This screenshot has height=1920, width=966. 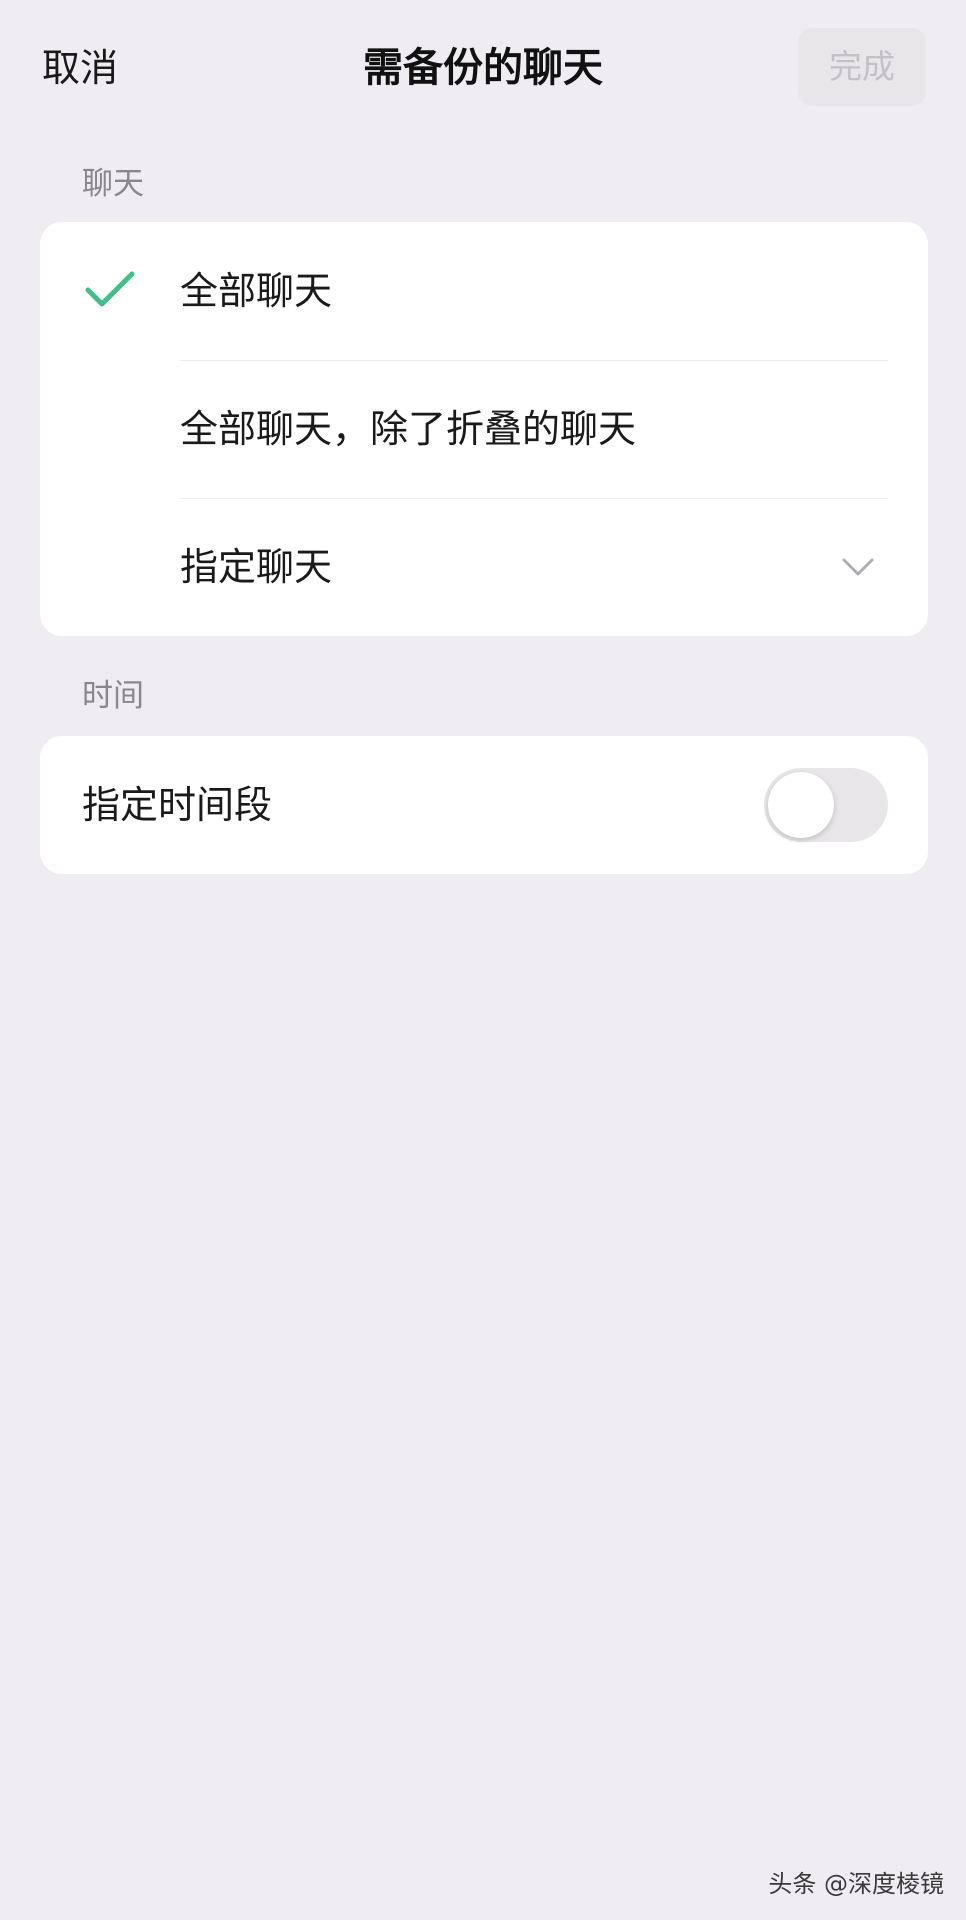 I want to click on done-button: 完成, so click(x=862, y=67).